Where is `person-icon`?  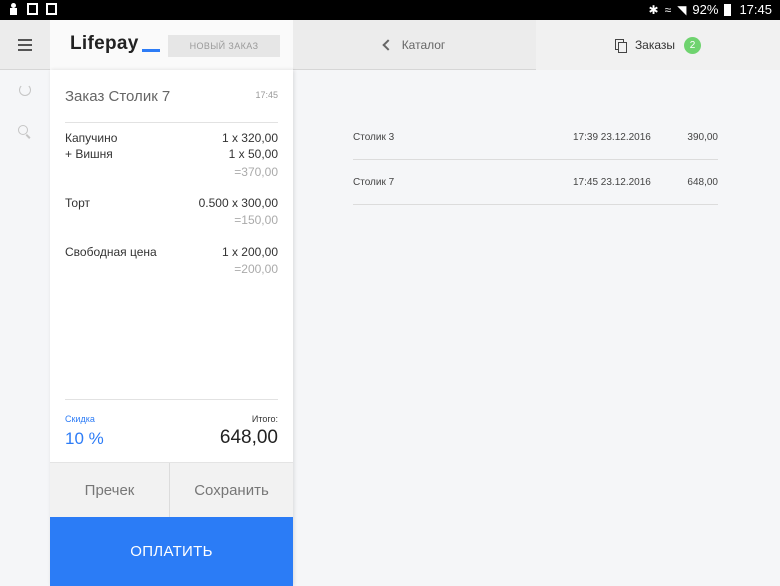
person-icon is located at coordinates (13, 9).